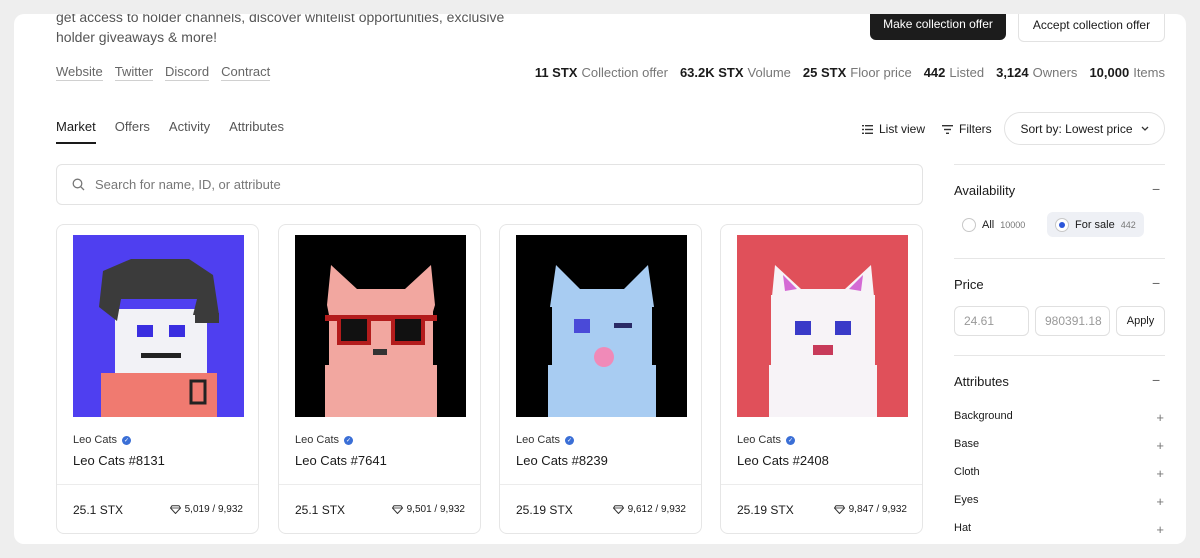  I want to click on glasses-lens-left, so click(354, 330).